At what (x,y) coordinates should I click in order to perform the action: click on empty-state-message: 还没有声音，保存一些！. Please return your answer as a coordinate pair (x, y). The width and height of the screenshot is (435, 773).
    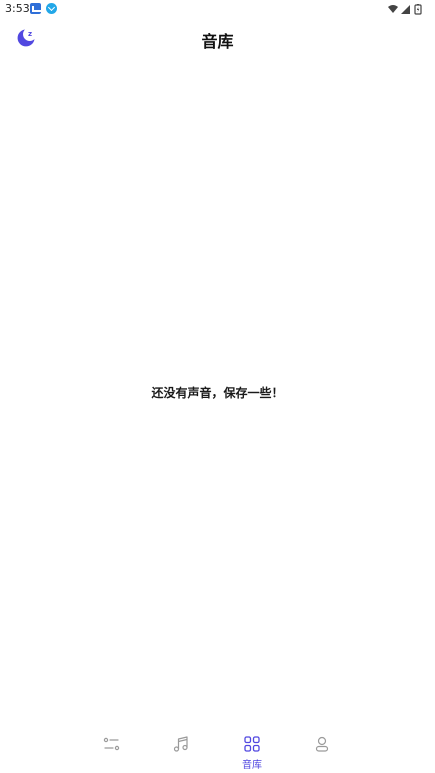
    Looking at the image, I should click on (217, 393).